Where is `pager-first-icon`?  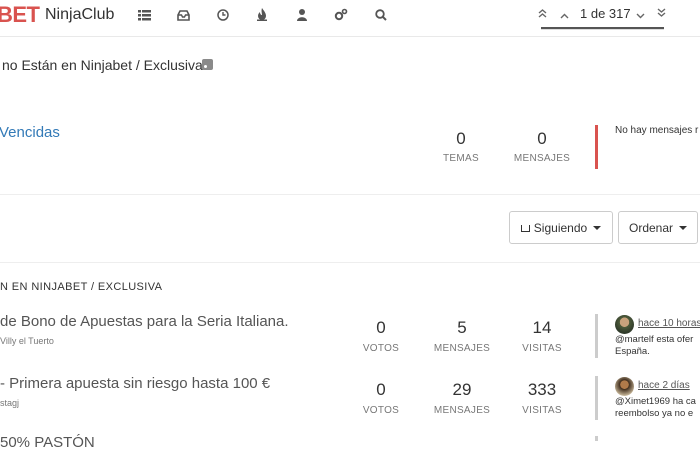 pager-first-icon is located at coordinates (542, 15).